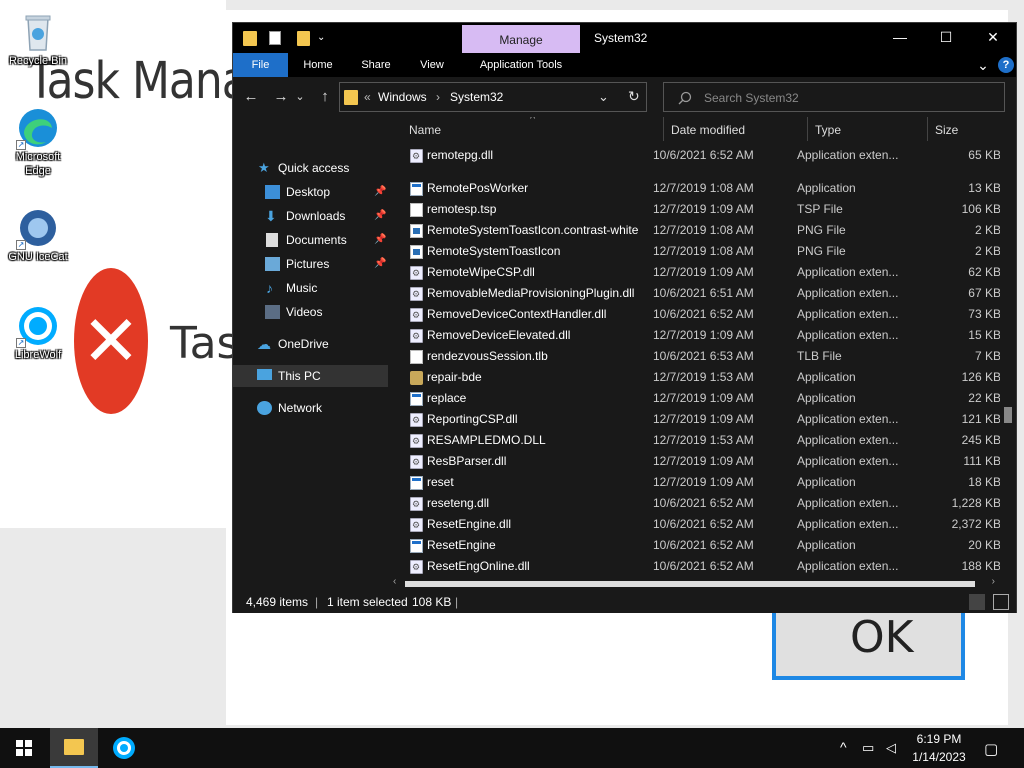 This screenshot has height=768, width=1024. What do you see at coordinates (260, 65) in the screenshot?
I see `tab-file: File` at bounding box center [260, 65].